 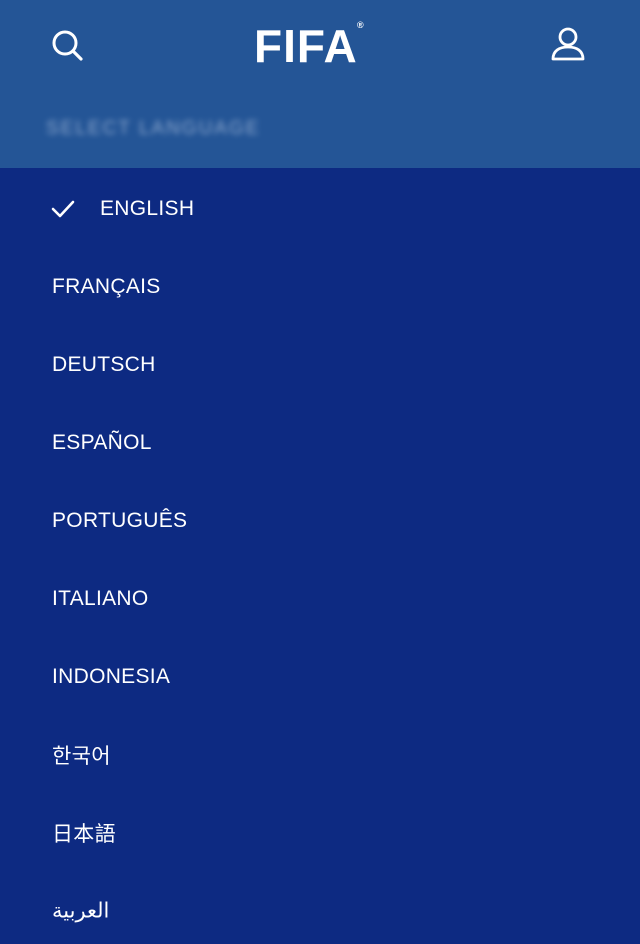 I want to click on registered-mark: ®, so click(x=360, y=25).